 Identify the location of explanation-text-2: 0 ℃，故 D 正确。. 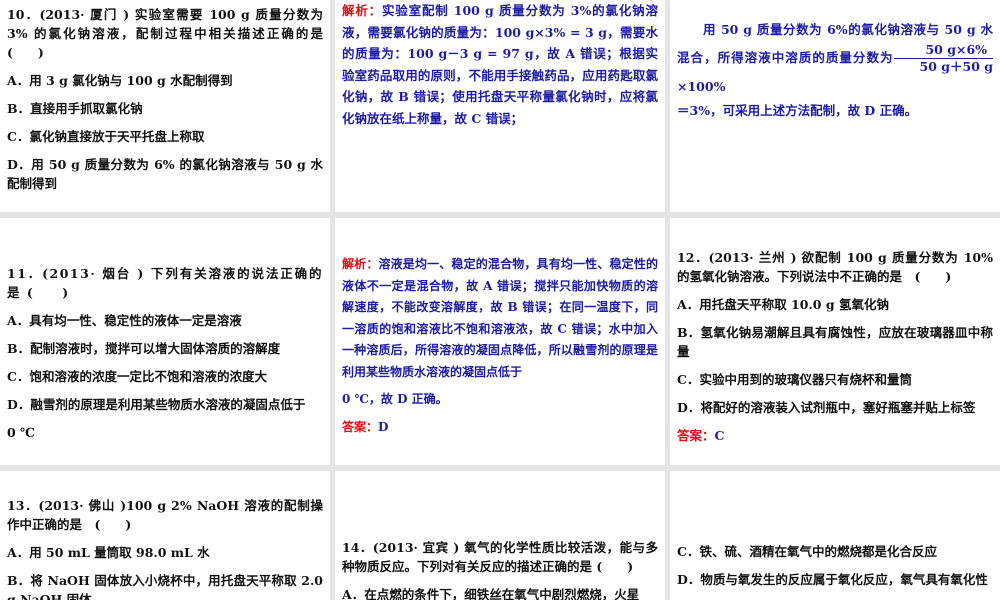
(395, 399).